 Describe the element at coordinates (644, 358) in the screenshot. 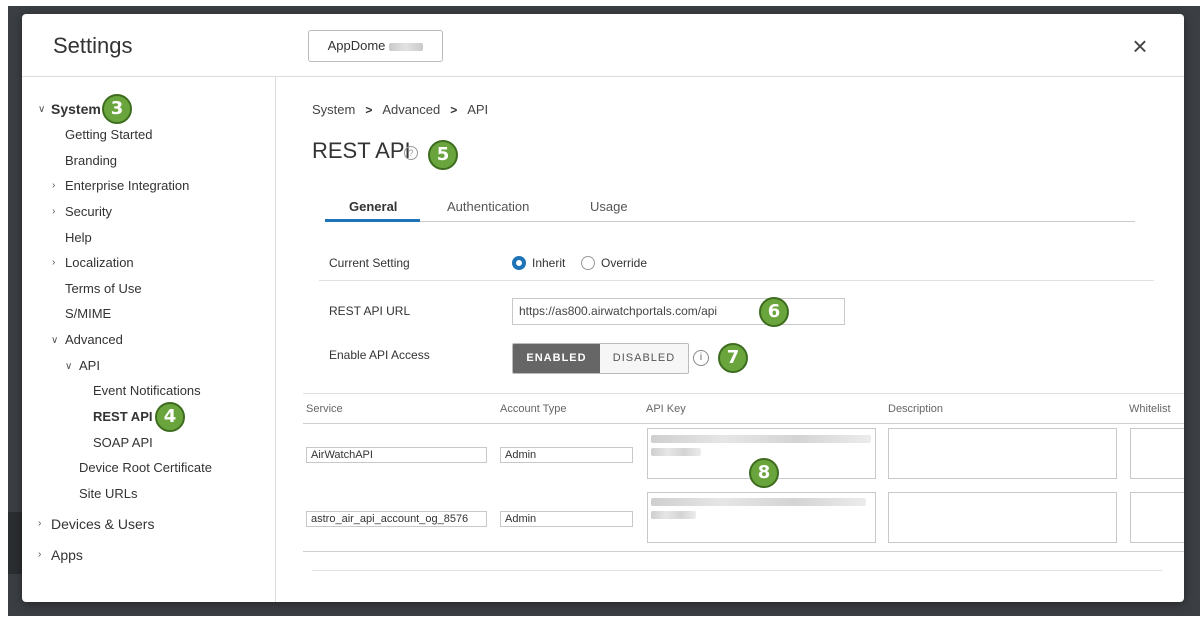

I see `disabled-button: DISABLED` at that location.